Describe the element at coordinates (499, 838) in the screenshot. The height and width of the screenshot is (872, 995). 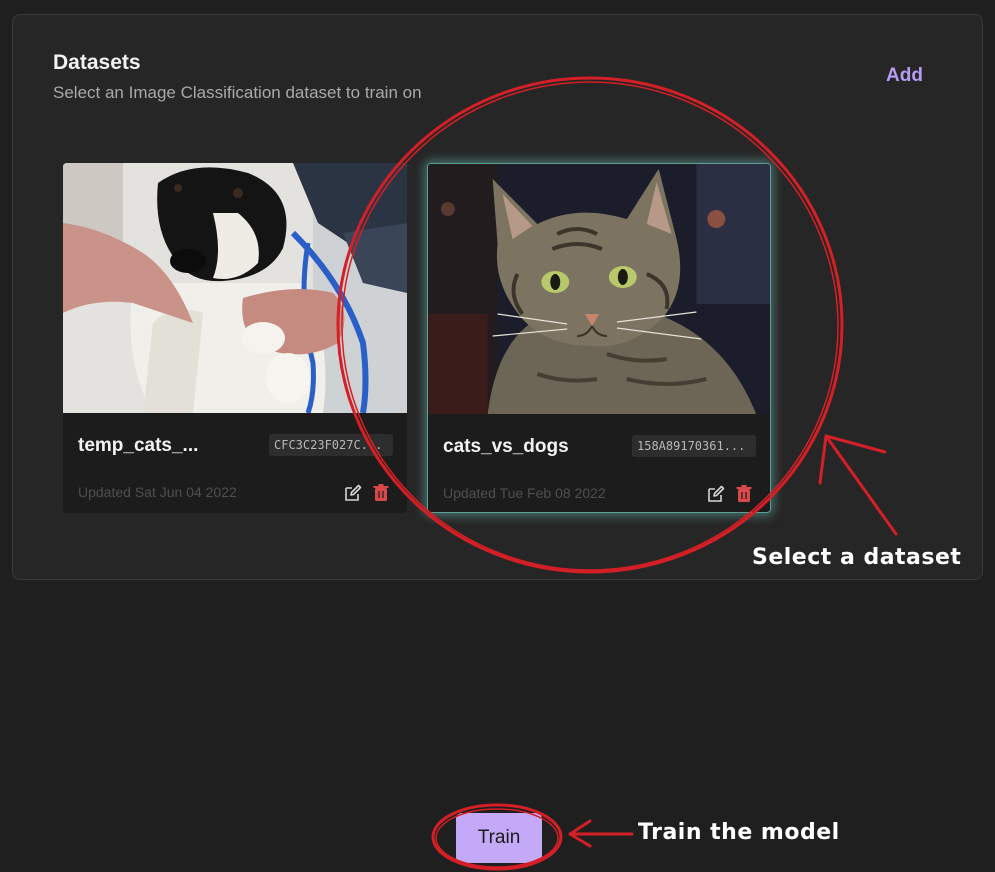
I see `train-button: Train` at that location.